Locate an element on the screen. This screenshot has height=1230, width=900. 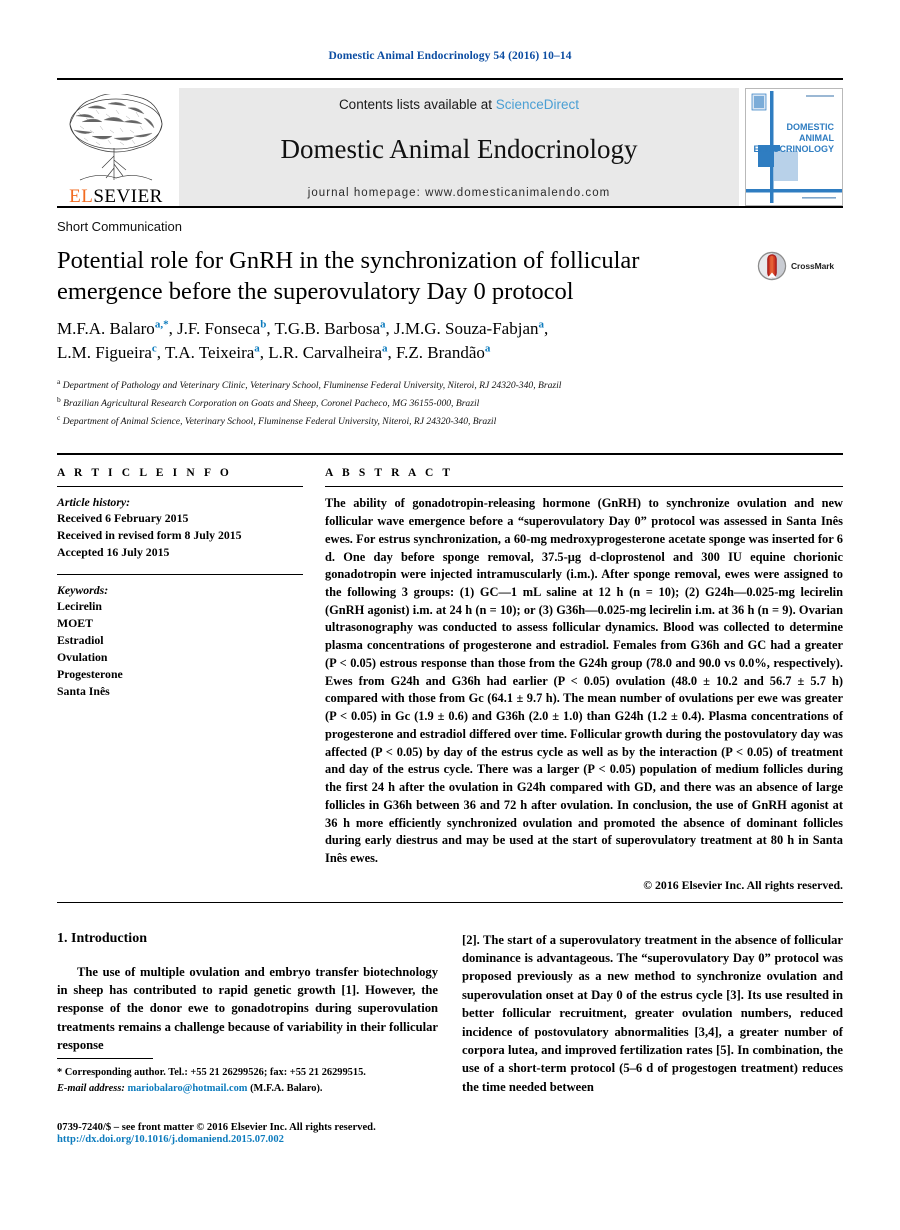
crossmark-label: CrossMark is located at coordinates (813, 266).